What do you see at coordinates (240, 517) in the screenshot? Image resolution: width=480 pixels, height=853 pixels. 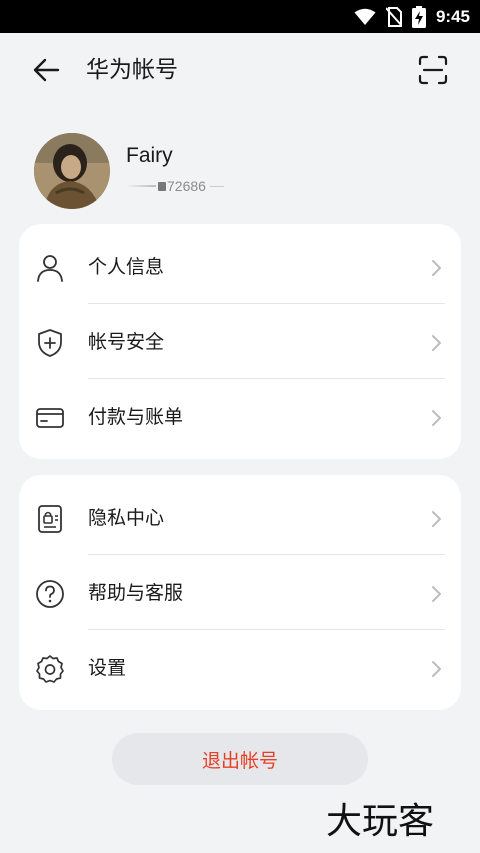 I see `menu-item-privacy-center: 隐私中心` at bounding box center [240, 517].